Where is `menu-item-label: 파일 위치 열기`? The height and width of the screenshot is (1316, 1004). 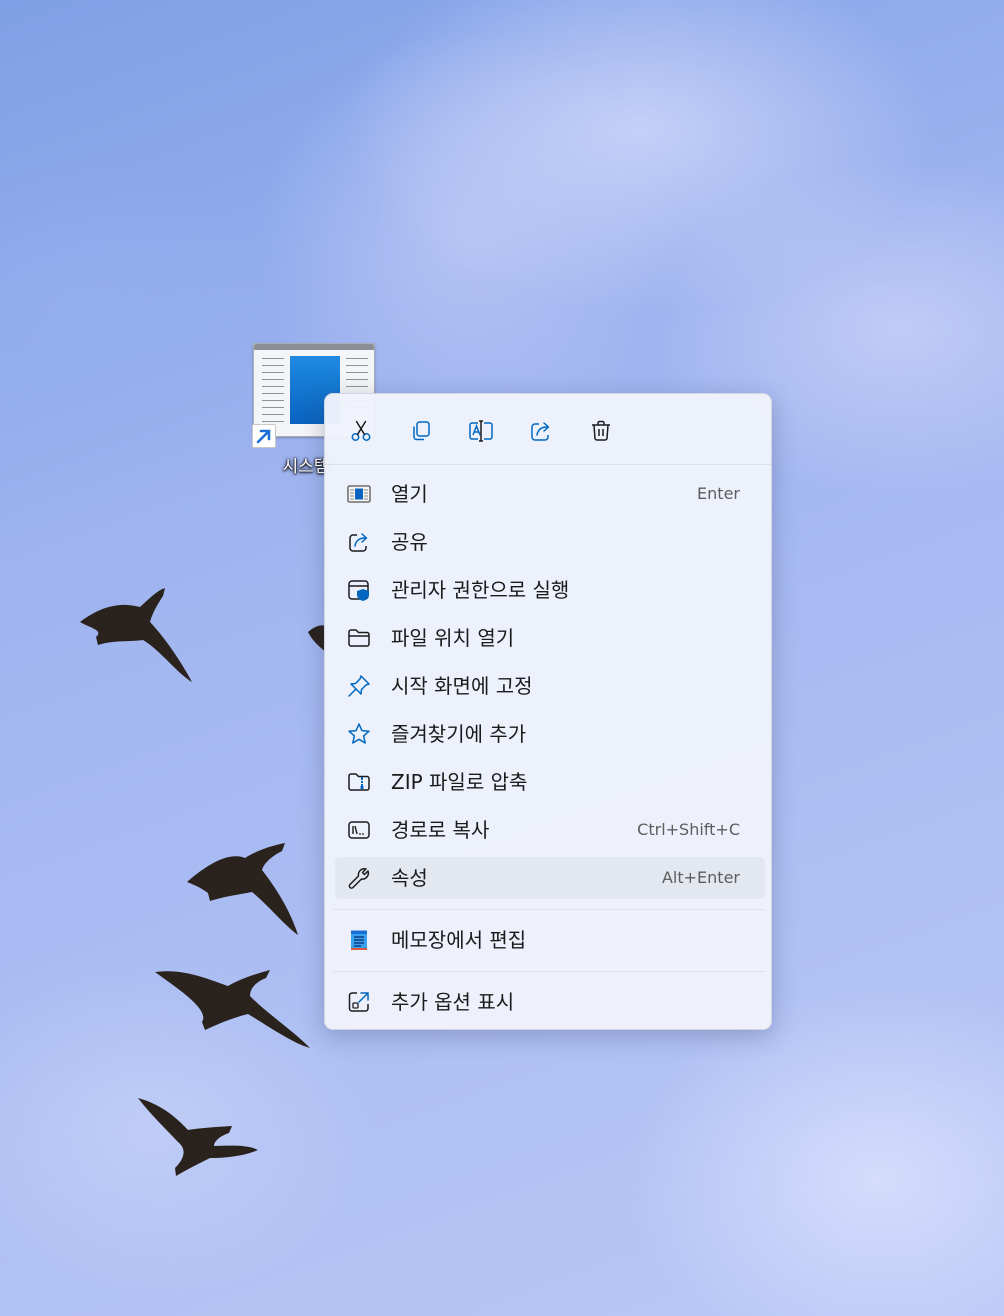 menu-item-label: 파일 위치 열기 is located at coordinates (453, 638).